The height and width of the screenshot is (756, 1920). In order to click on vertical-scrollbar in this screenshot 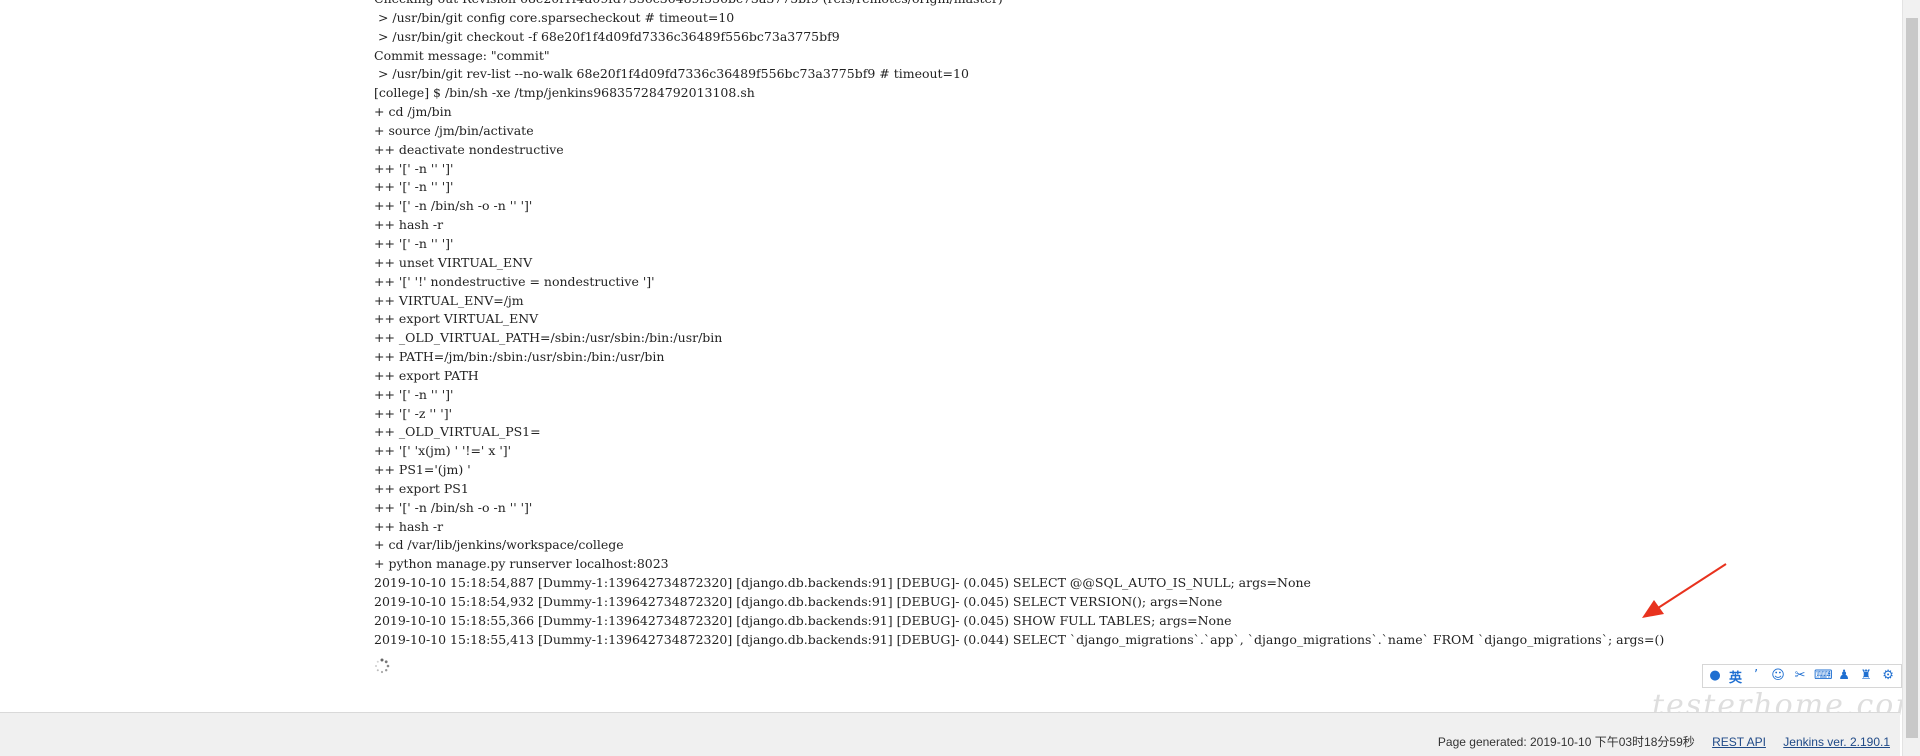, I will do `click(1911, 378)`.